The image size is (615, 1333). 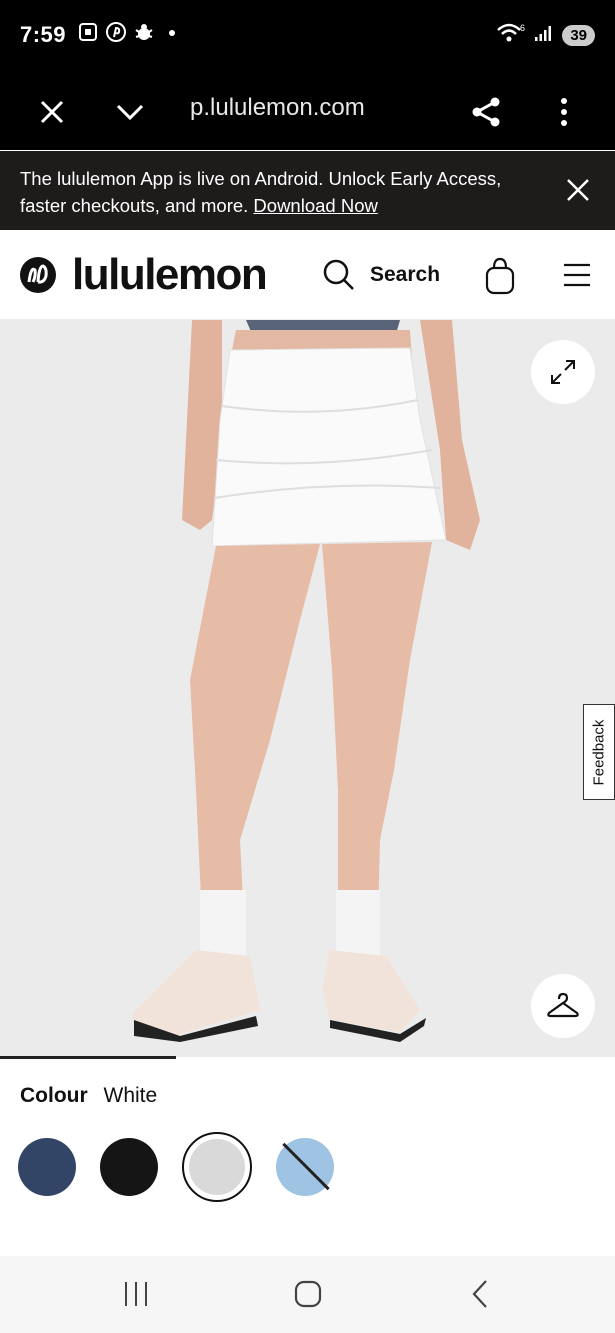 What do you see at coordinates (130, 33) in the screenshot?
I see `notification-icons` at bounding box center [130, 33].